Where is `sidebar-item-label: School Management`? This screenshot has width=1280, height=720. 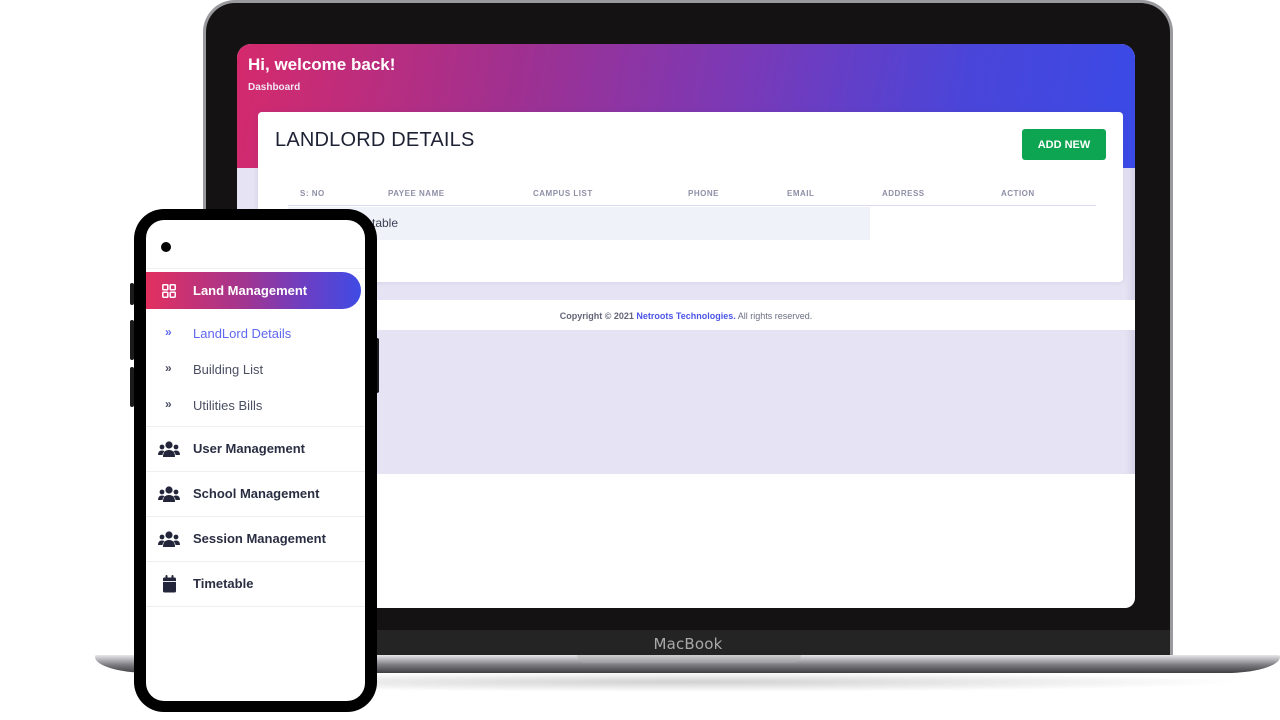 sidebar-item-label: School Management is located at coordinates (256, 493).